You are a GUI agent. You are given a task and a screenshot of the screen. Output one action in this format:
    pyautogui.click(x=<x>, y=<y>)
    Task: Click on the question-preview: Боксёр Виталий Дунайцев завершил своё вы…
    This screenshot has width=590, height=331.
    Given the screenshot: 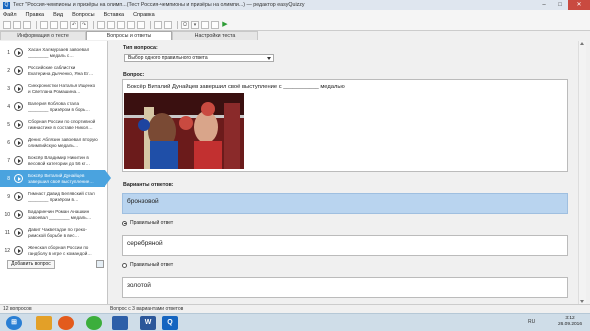 What is the action you would take?
    pyautogui.click(x=61, y=178)
    